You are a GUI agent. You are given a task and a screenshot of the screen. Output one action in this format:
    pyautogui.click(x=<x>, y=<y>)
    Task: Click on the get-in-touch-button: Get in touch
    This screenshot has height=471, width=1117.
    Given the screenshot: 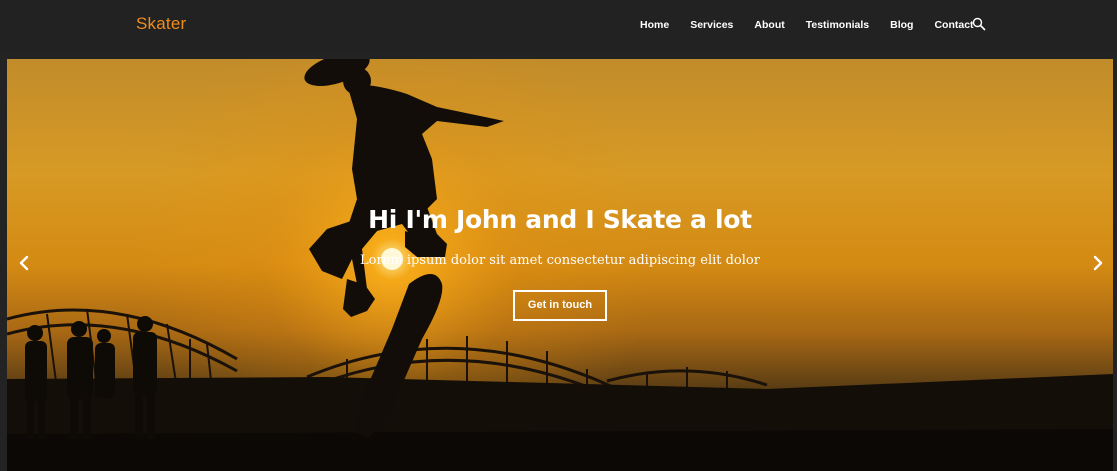 What is the action you would take?
    pyautogui.click(x=560, y=305)
    